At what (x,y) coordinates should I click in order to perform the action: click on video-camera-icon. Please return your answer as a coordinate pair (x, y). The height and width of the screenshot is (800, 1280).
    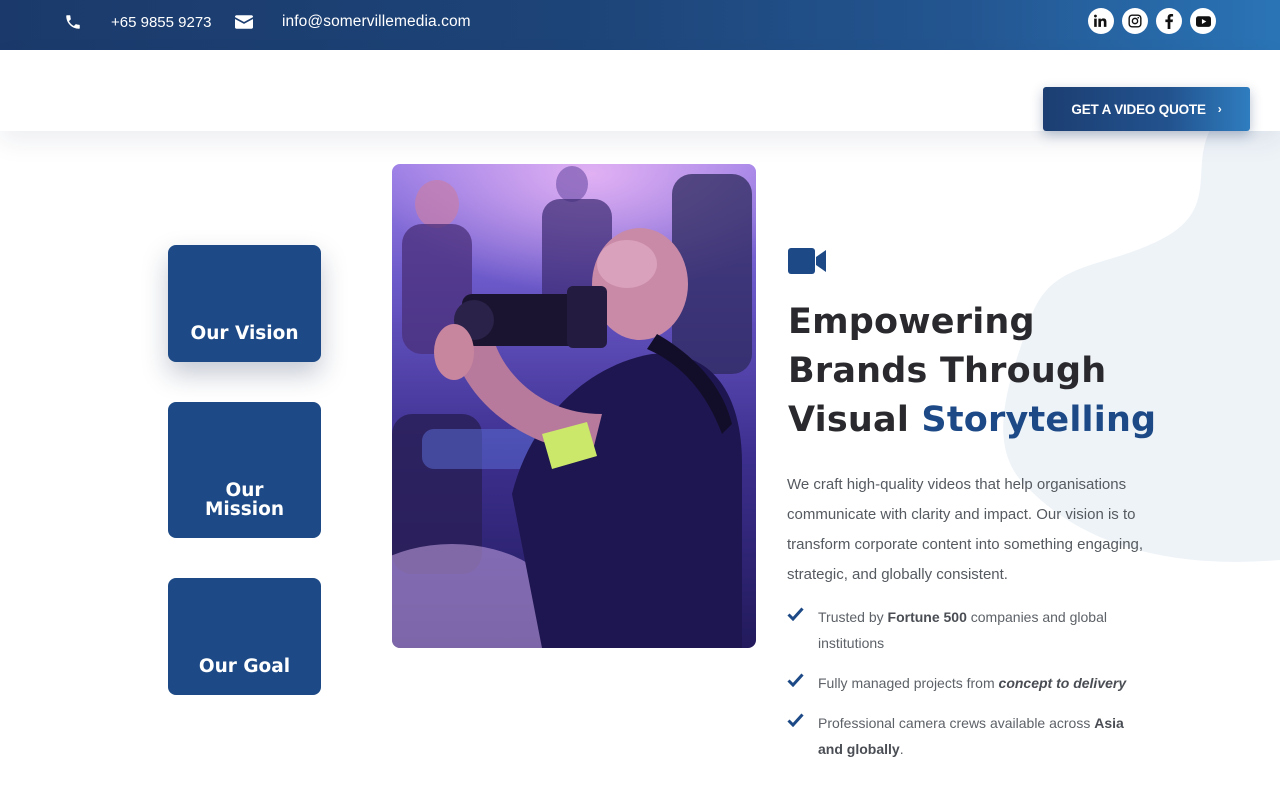
    Looking at the image, I should click on (807, 261).